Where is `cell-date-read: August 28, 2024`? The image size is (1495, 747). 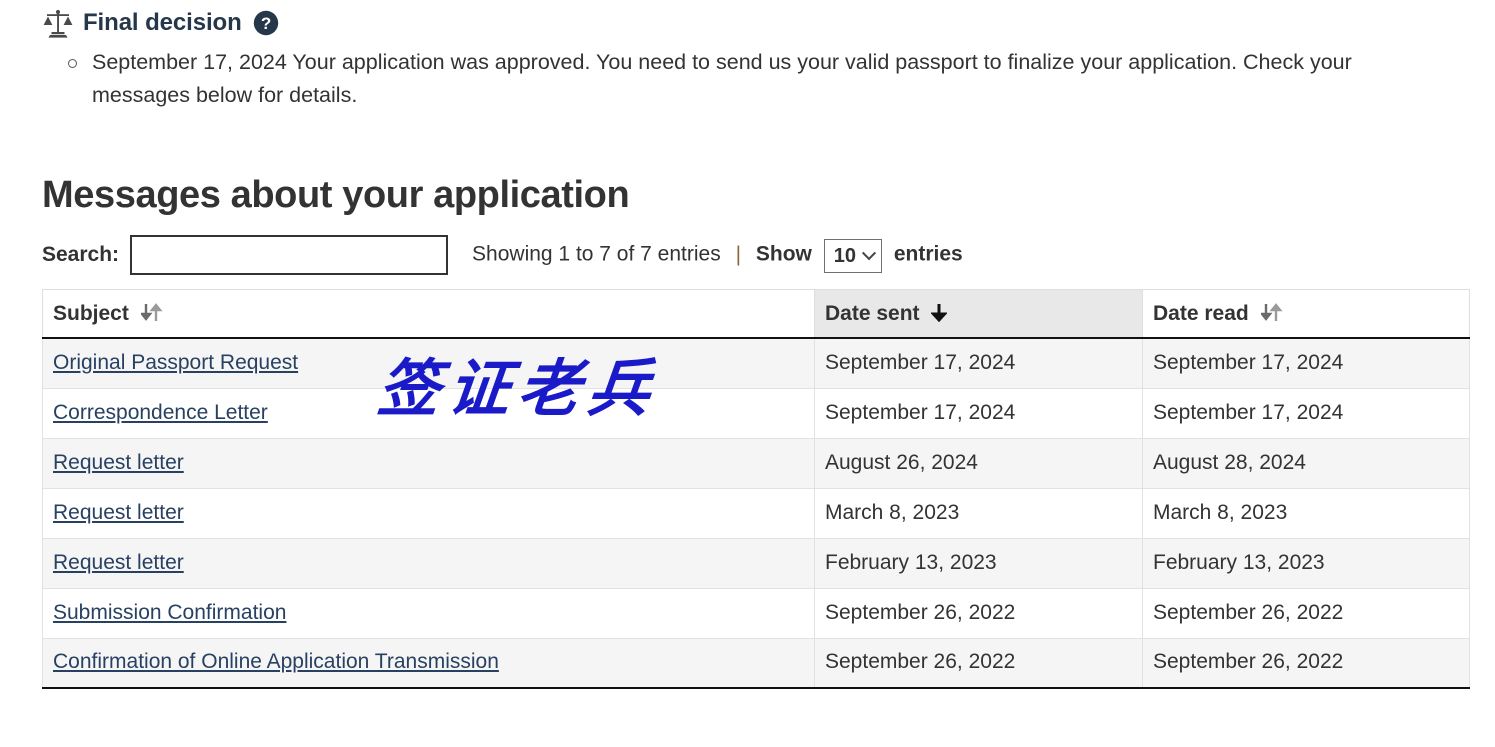
cell-date-read: August 28, 2024 is located at coordinates (1306, 463).